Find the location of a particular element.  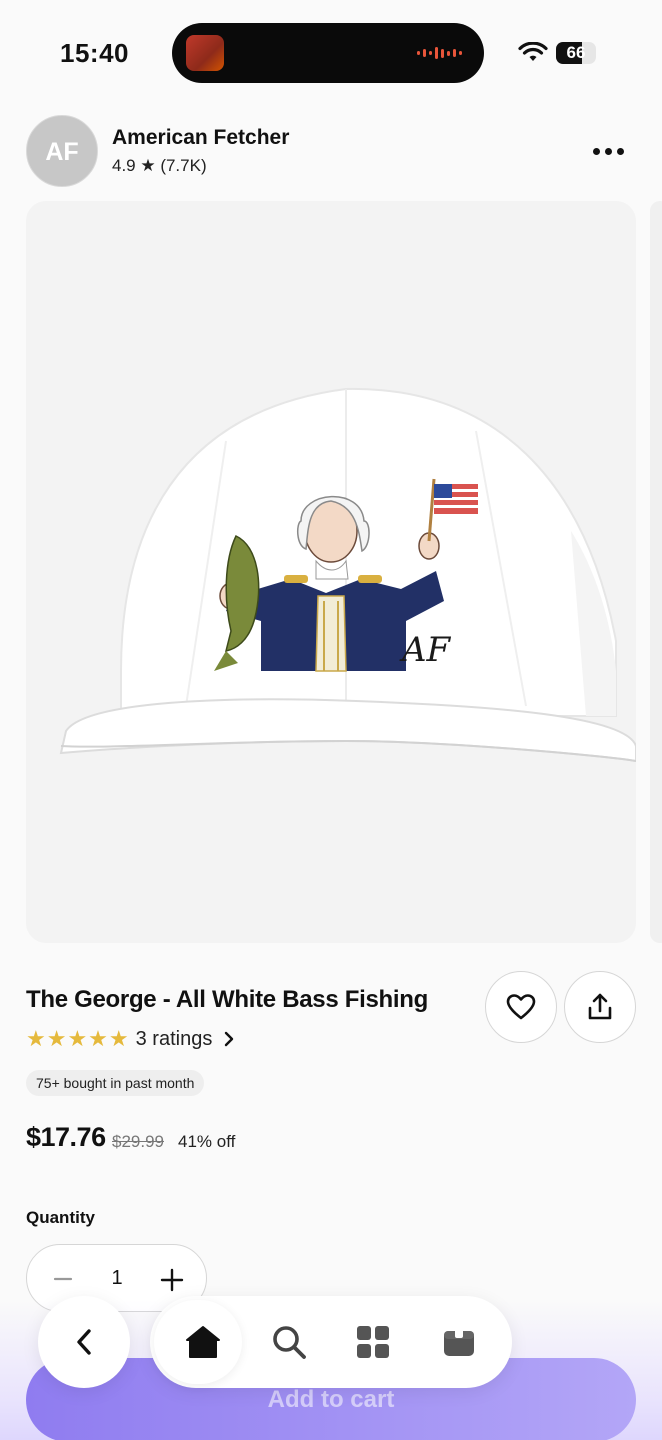

share-icon is located at coordinates (600, 1006).